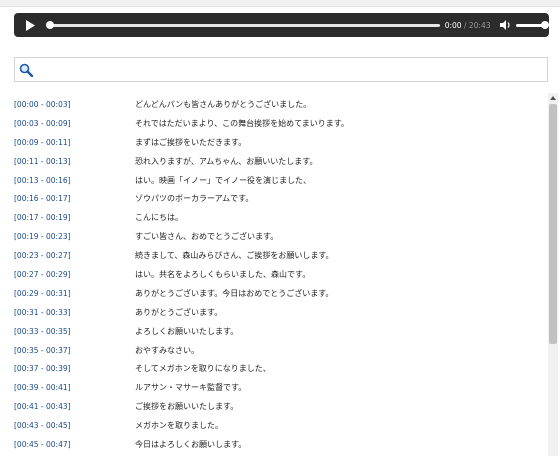 The image size is (560, 456). What do you see at coordinates (278, 143) in the screenshot?
I see `transcript-row: [00:09 - 00:11] まずはご挨拶をいただきます。` at bounding box center [278, 143].